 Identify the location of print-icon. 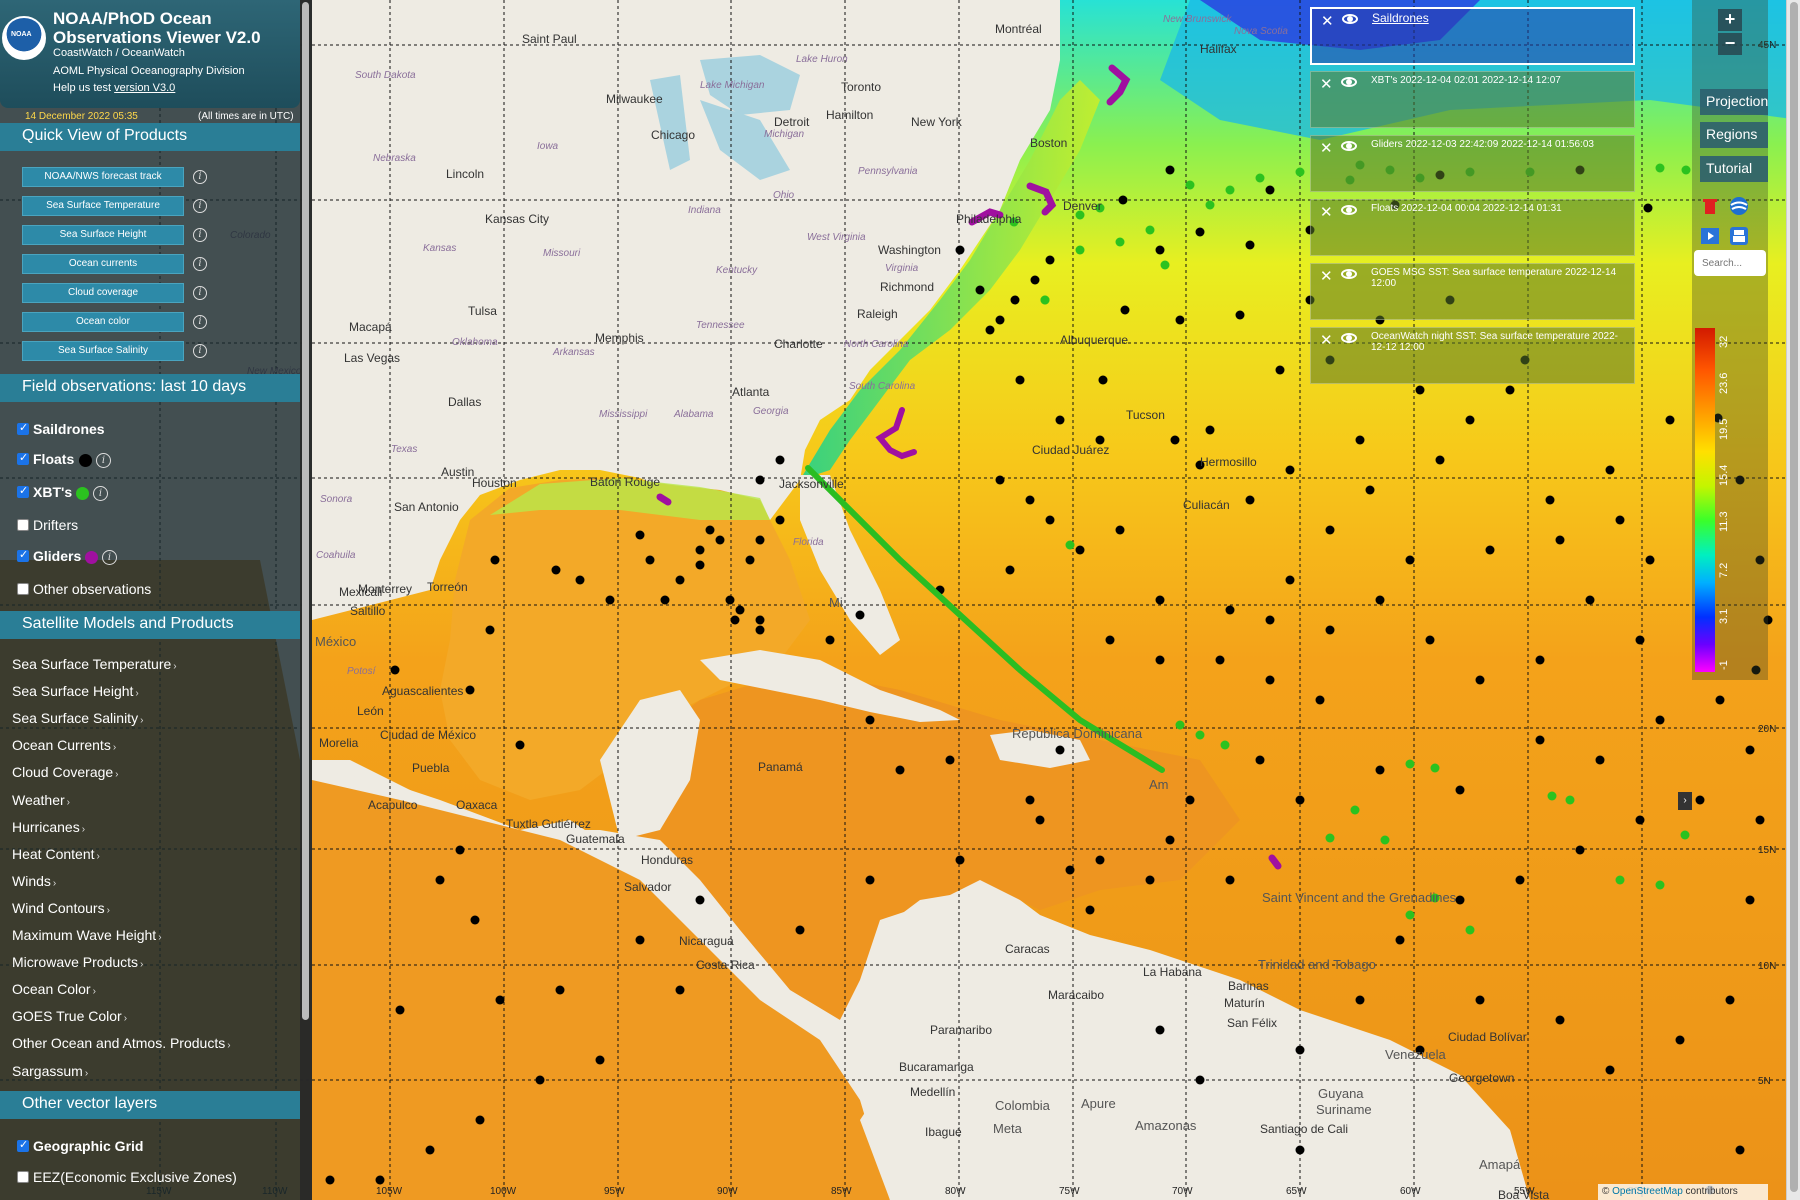
(1739, 236).